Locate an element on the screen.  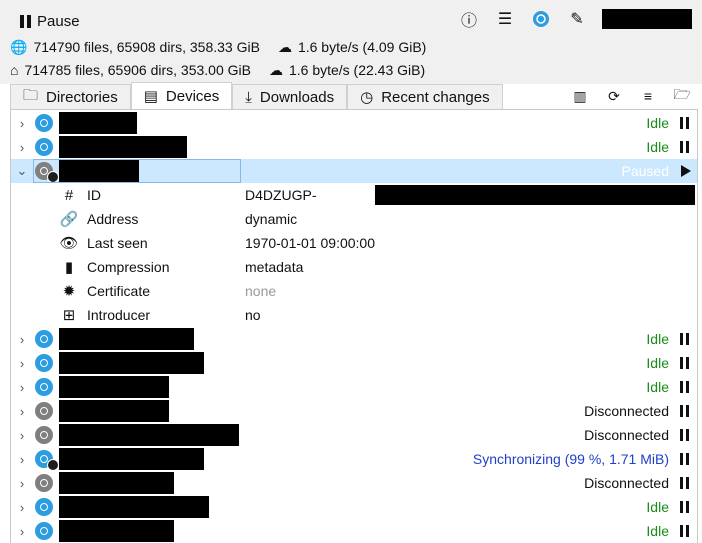
local-rate-text: 1.6 byte/s (4.09 GiB) is located at coordinates (362, 47).